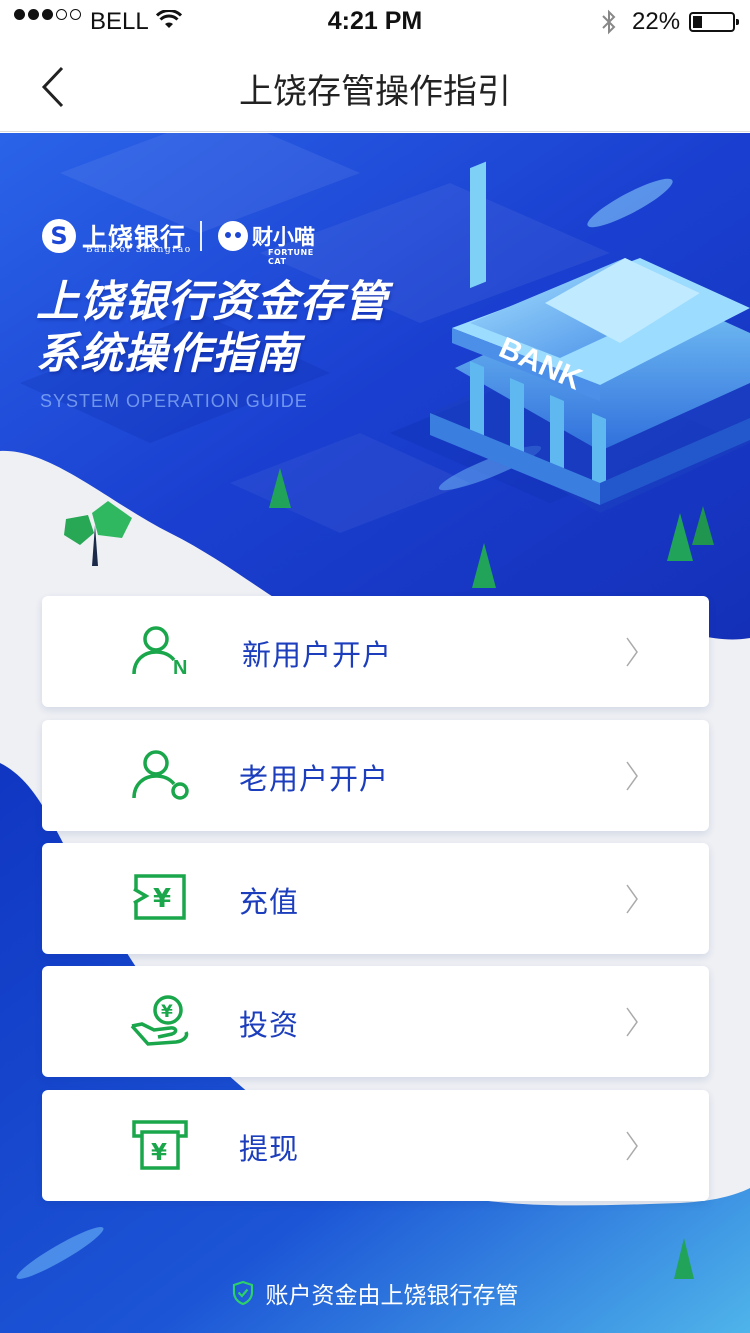 The width and height of the screenshot is (750, 1333). Describe the element at coordinates (269, 1149) in the screenshot. I see `menu-item-label: 提现` at that location.